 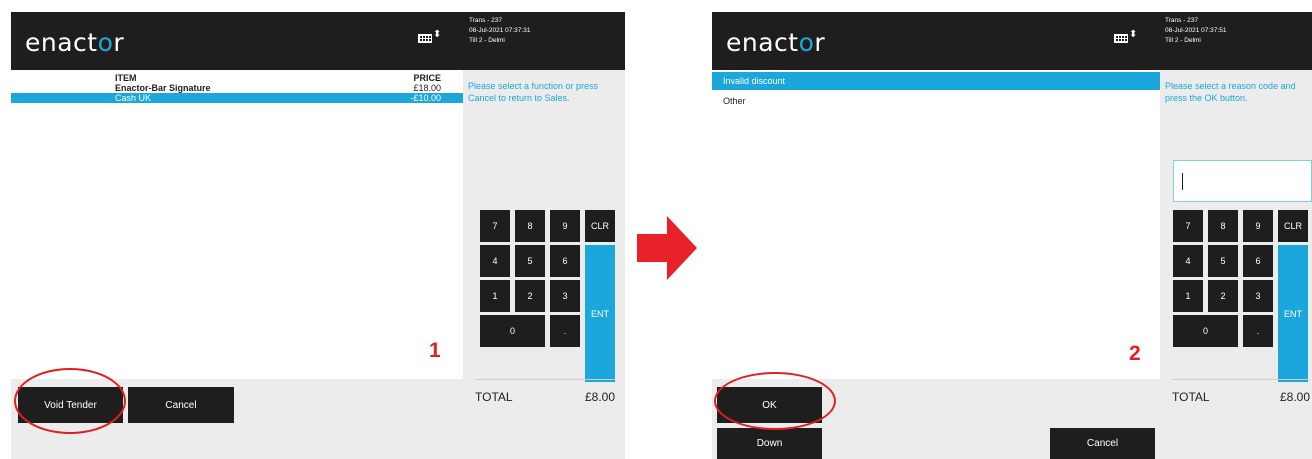 What do you see at coordinates (237, 88) in the screenshot?
I see `table-row: Enactor-Bar Signature £18.00` at bounding box center [237, 88].